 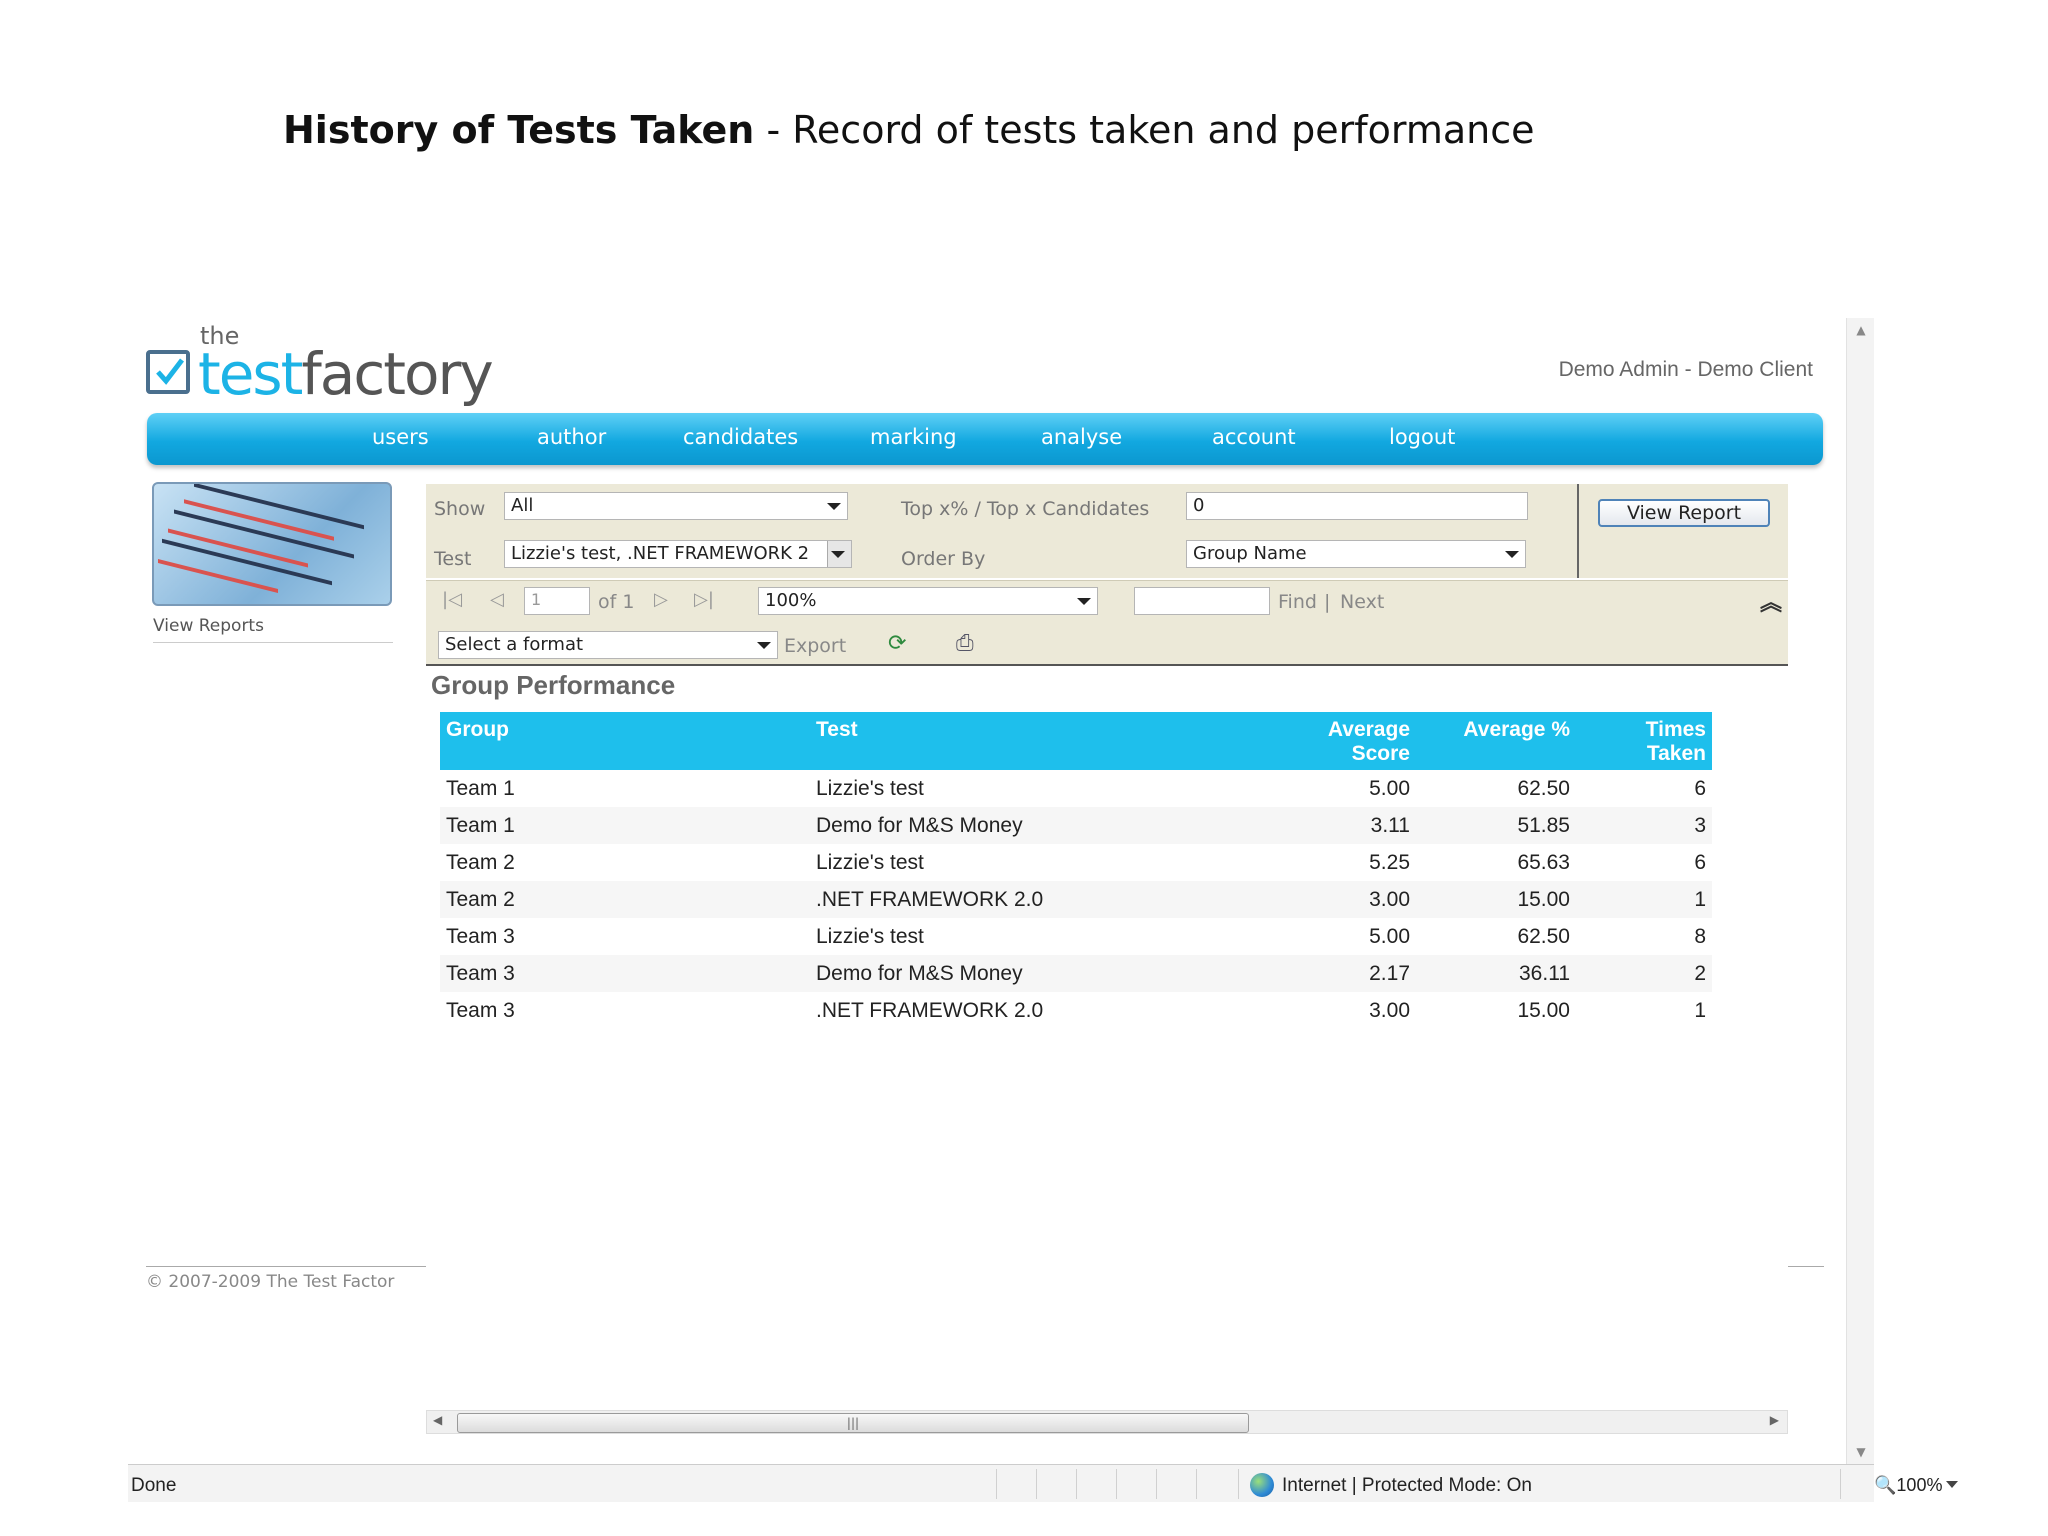 I want to click on nav-account: account, so click(x=1254, y=437).